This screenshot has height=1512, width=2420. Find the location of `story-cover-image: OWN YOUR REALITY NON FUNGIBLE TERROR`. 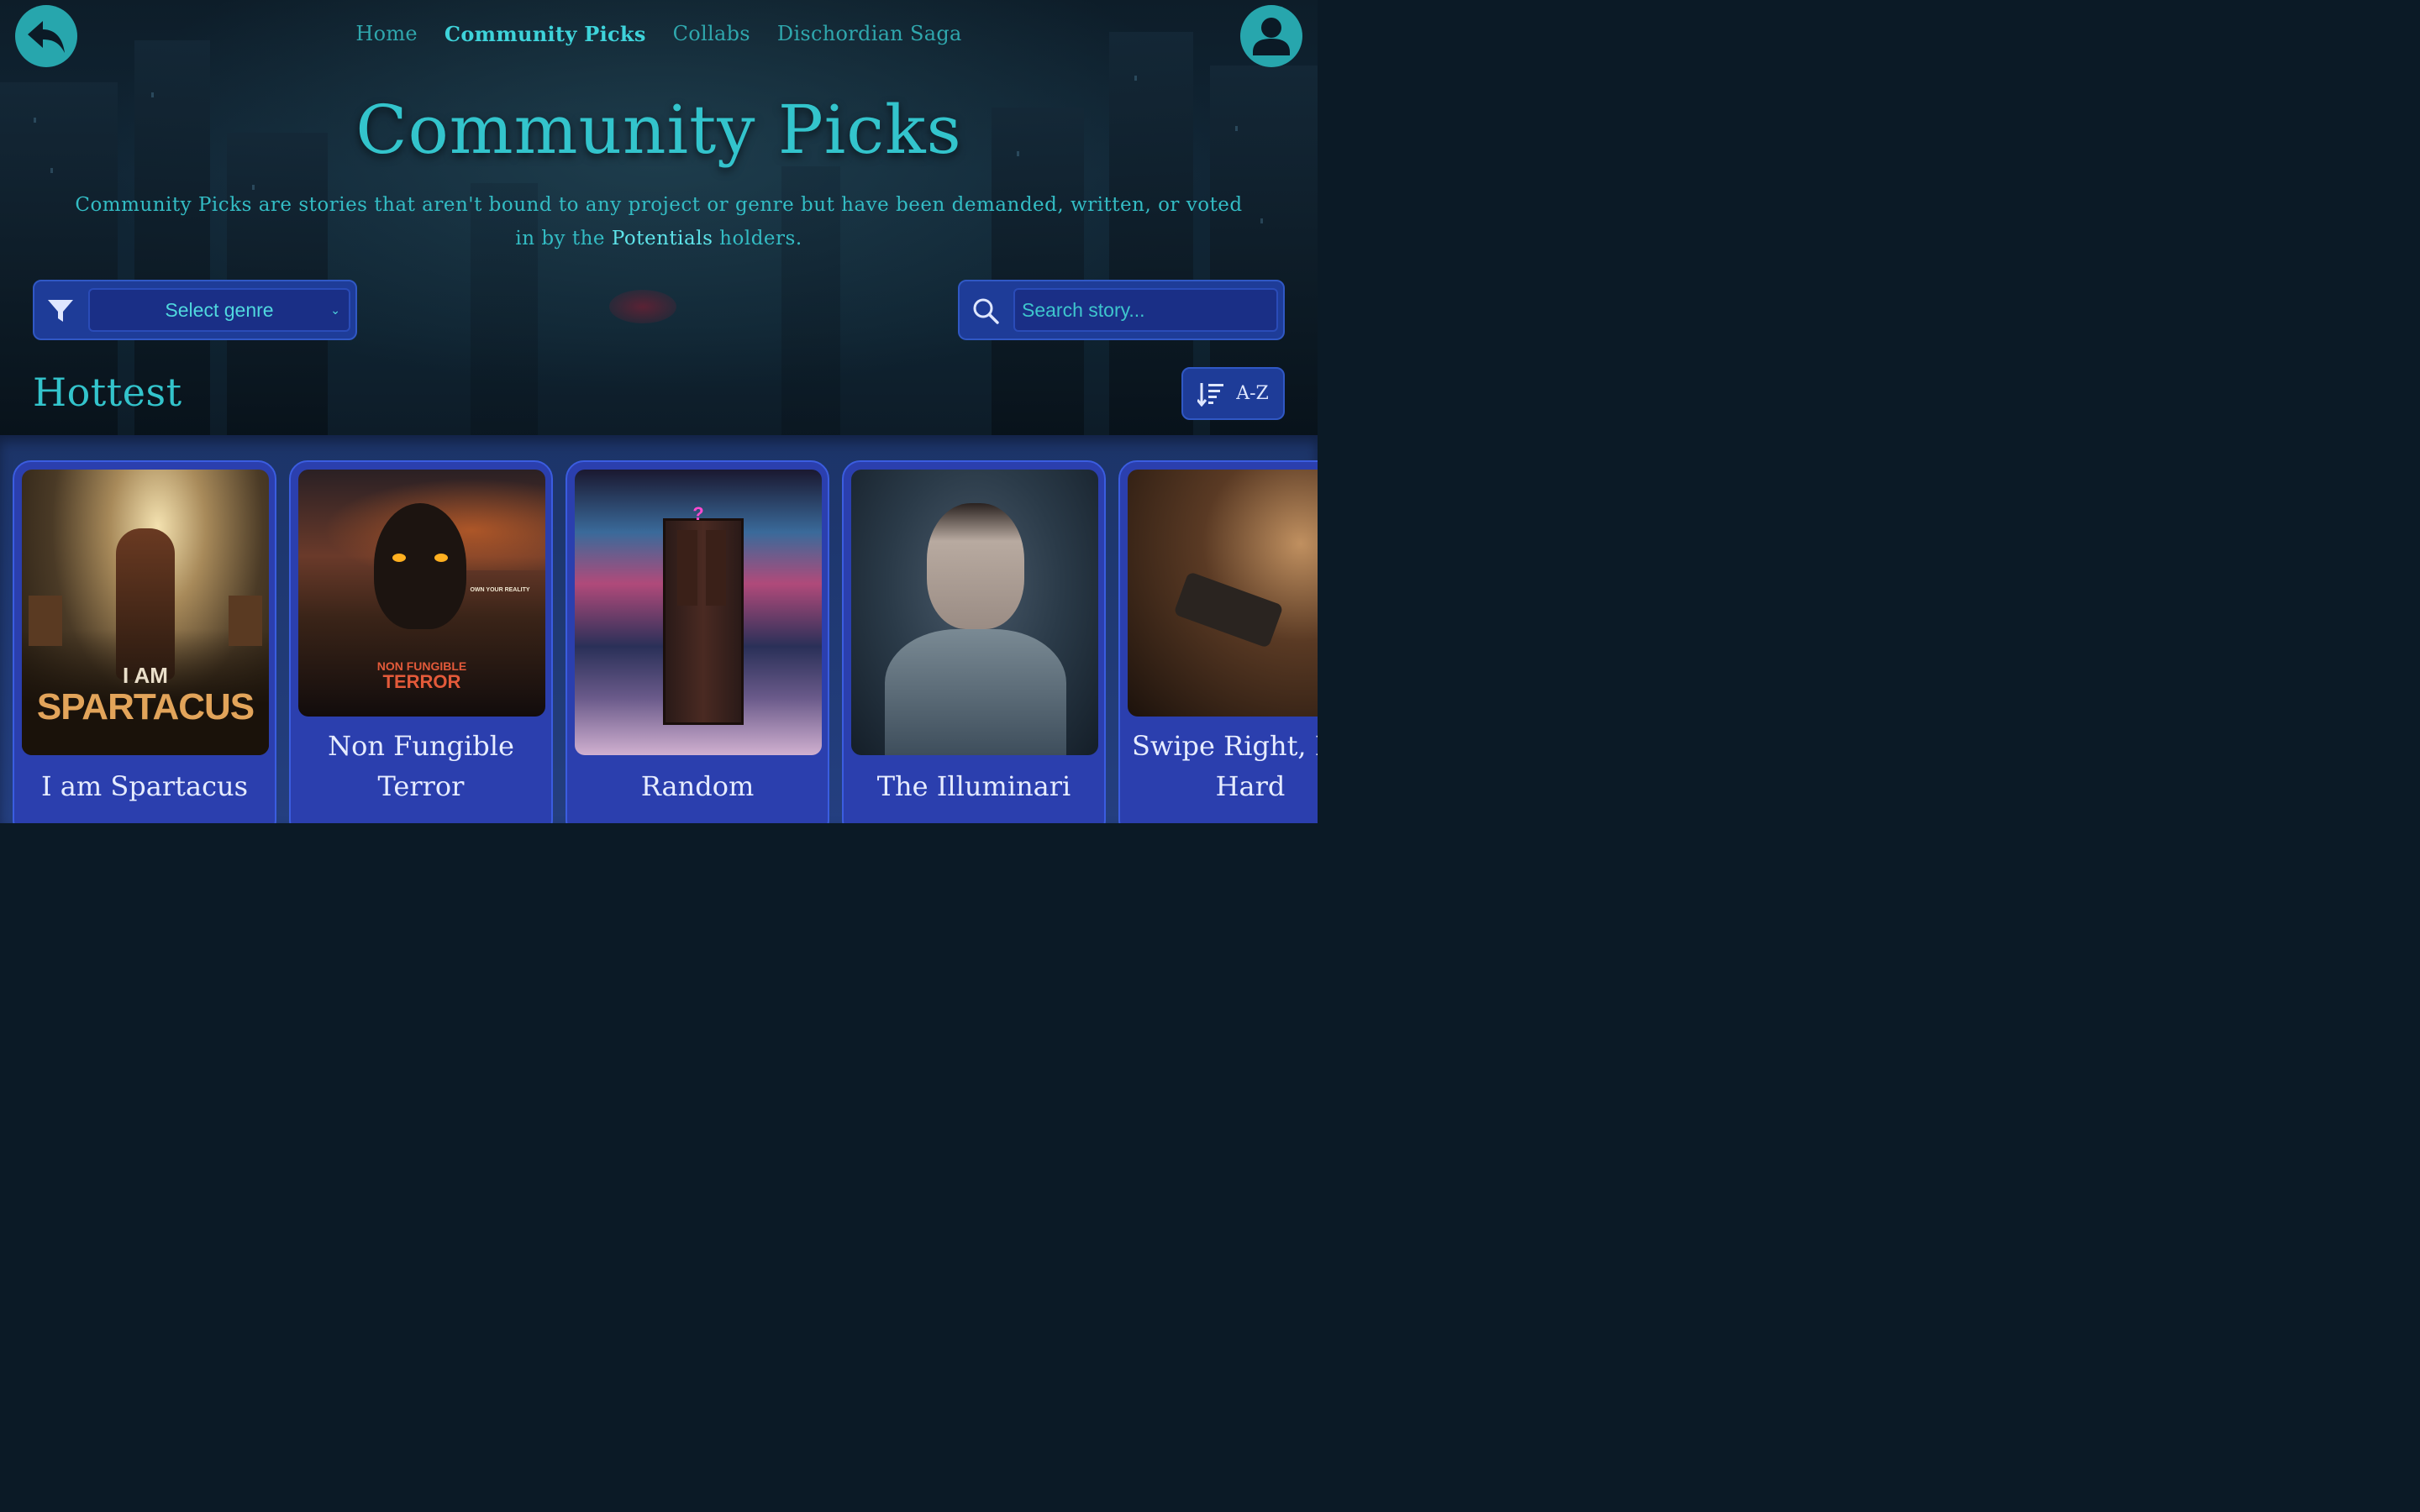

story-cover-image: OWN YOUR REALITY NON FUNGIBLE TERROR is located at coordinates (421, 593).